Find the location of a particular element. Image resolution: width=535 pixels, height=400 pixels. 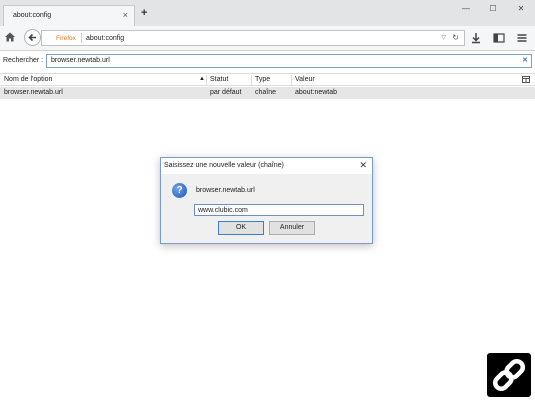

reload-icon: ↻ is located at coordinates (455, 37).